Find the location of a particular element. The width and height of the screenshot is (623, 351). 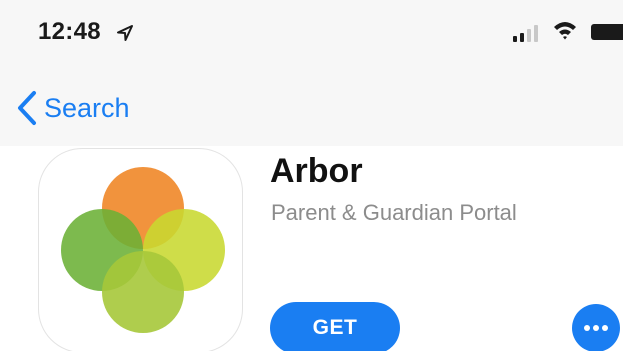

cellular-signal-icon is located at coordinates (525, 33).